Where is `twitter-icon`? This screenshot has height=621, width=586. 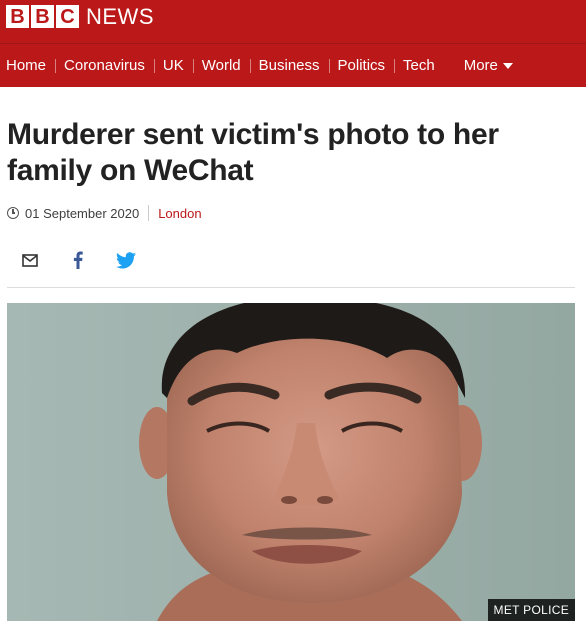
twitter-icon is located at coordinates (126, 259).